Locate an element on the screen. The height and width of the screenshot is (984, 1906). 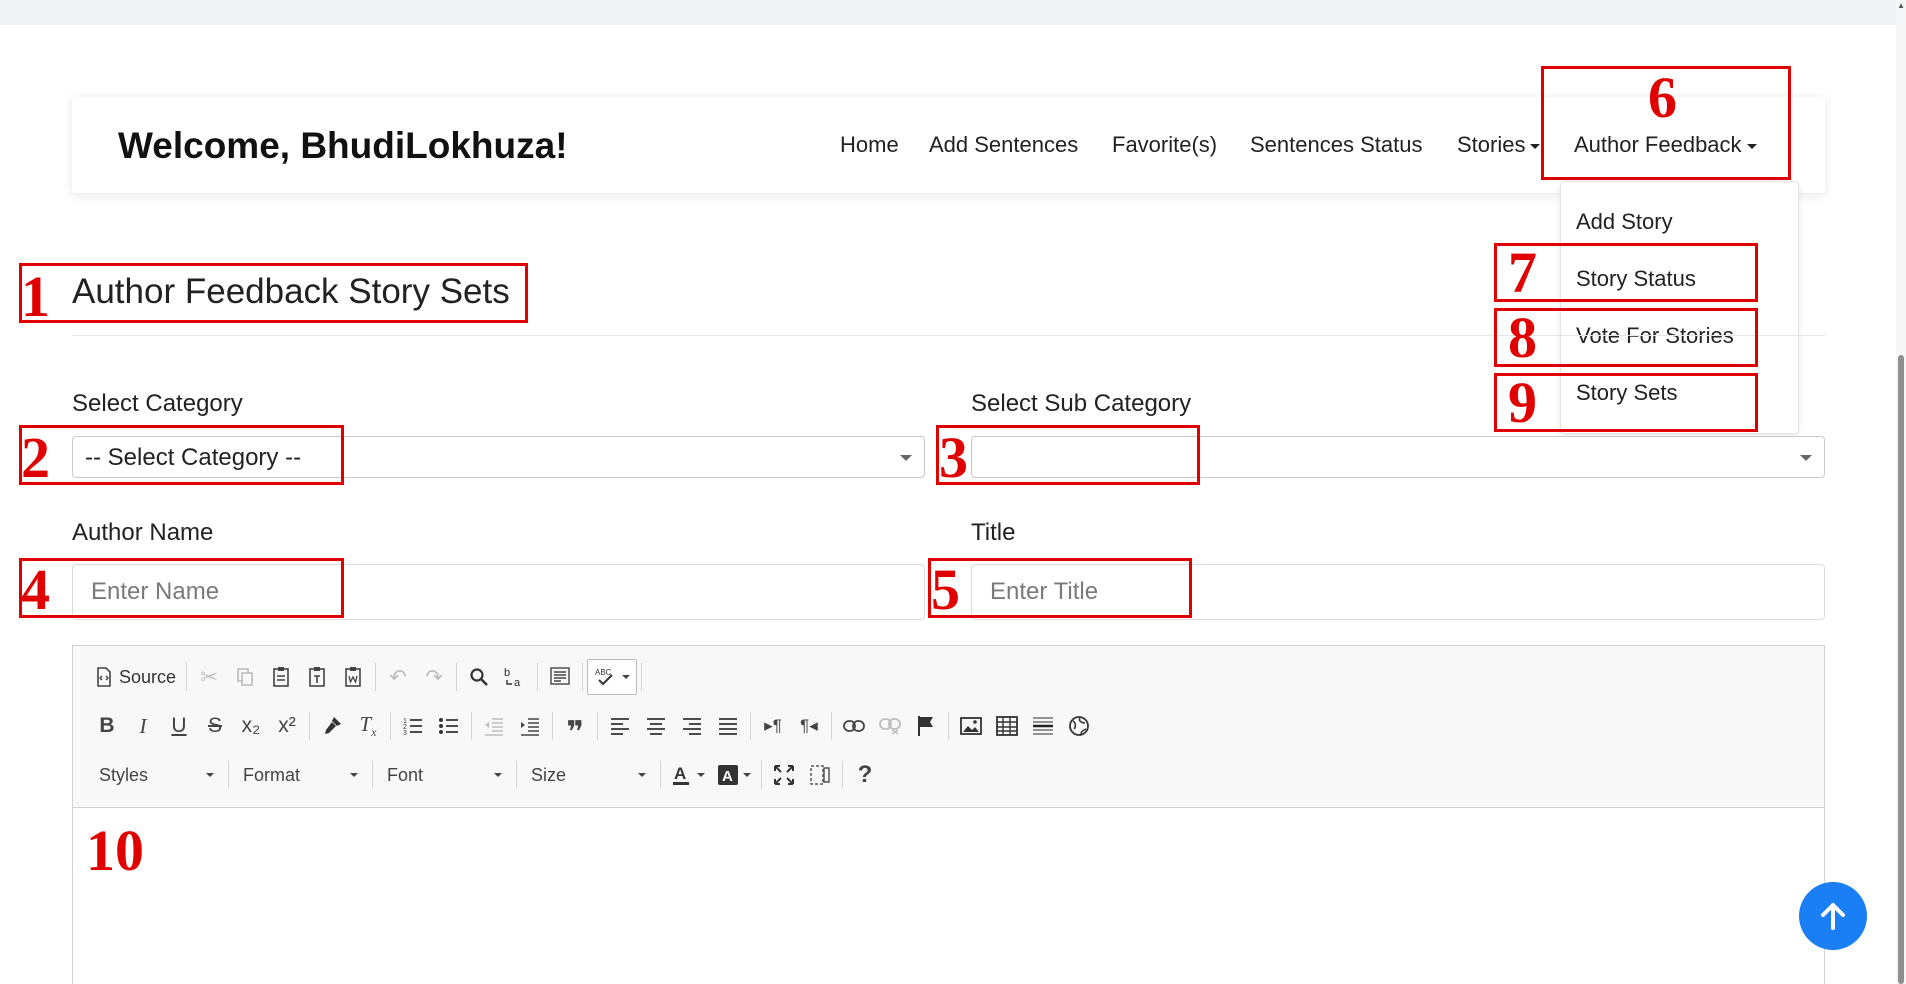
paste-icon is located at coordinates (281, 677).